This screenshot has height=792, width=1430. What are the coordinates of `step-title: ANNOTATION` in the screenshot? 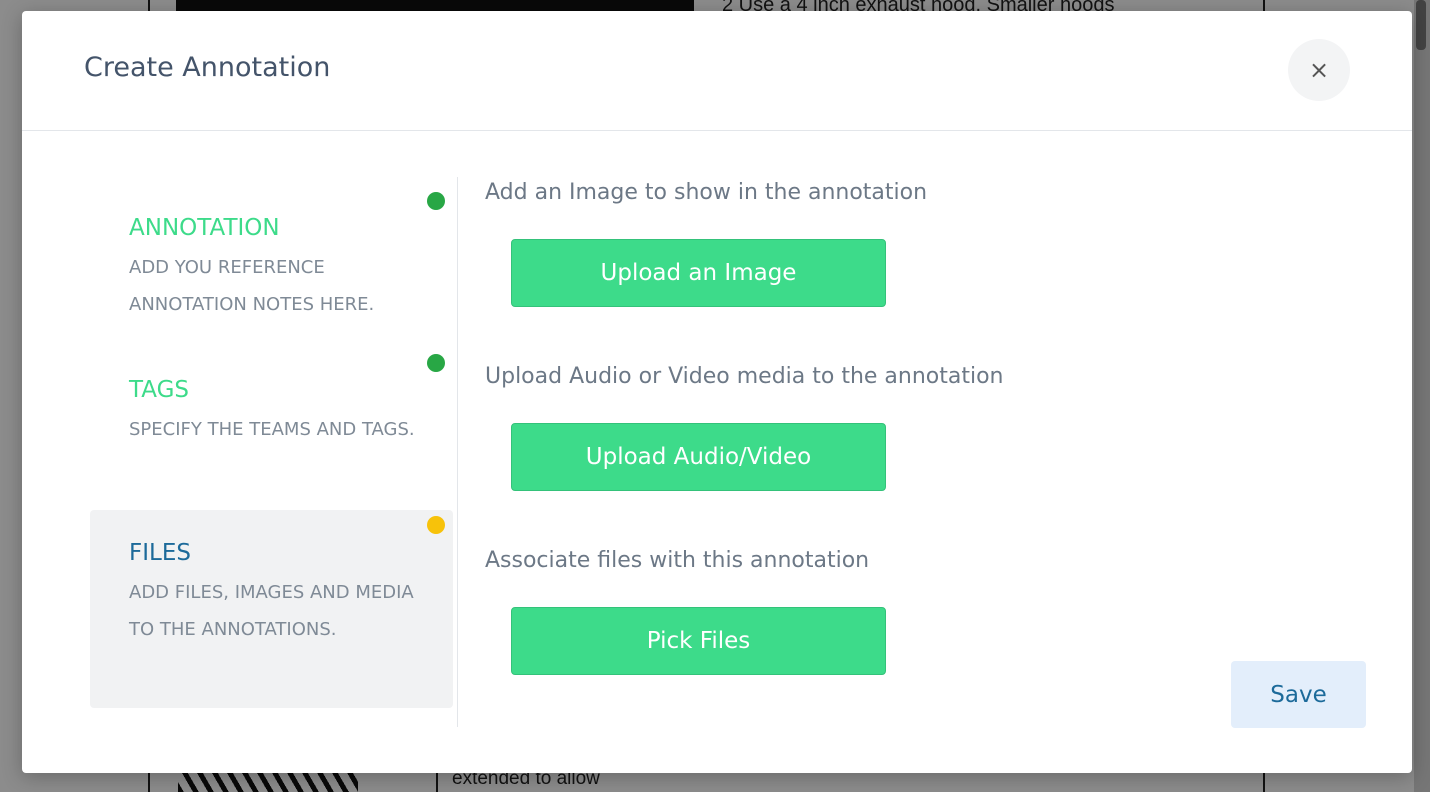 It's located at (204, 228).